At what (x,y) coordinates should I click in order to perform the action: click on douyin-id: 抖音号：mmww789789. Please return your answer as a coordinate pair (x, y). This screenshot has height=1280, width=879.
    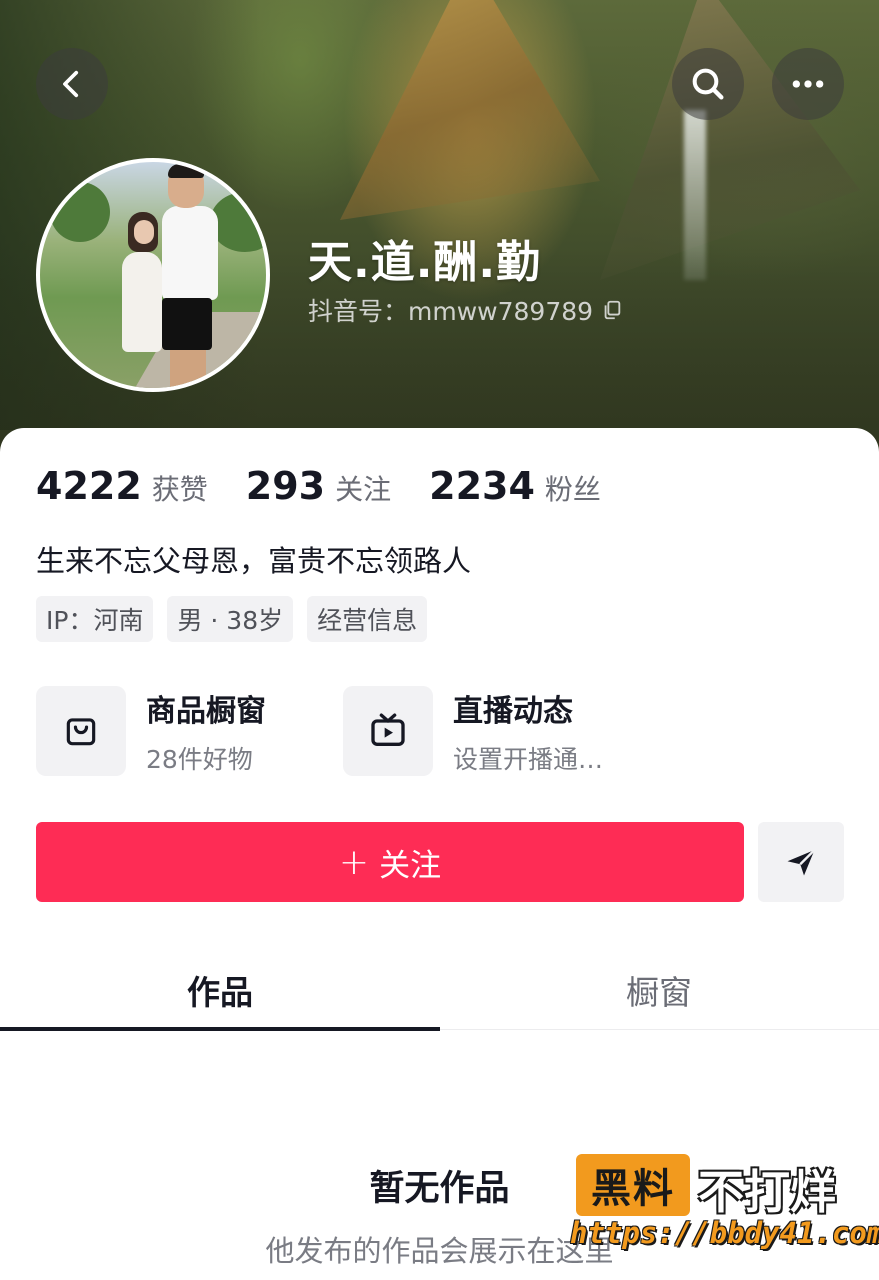
    Looking at the image, I should click on (465, 310).